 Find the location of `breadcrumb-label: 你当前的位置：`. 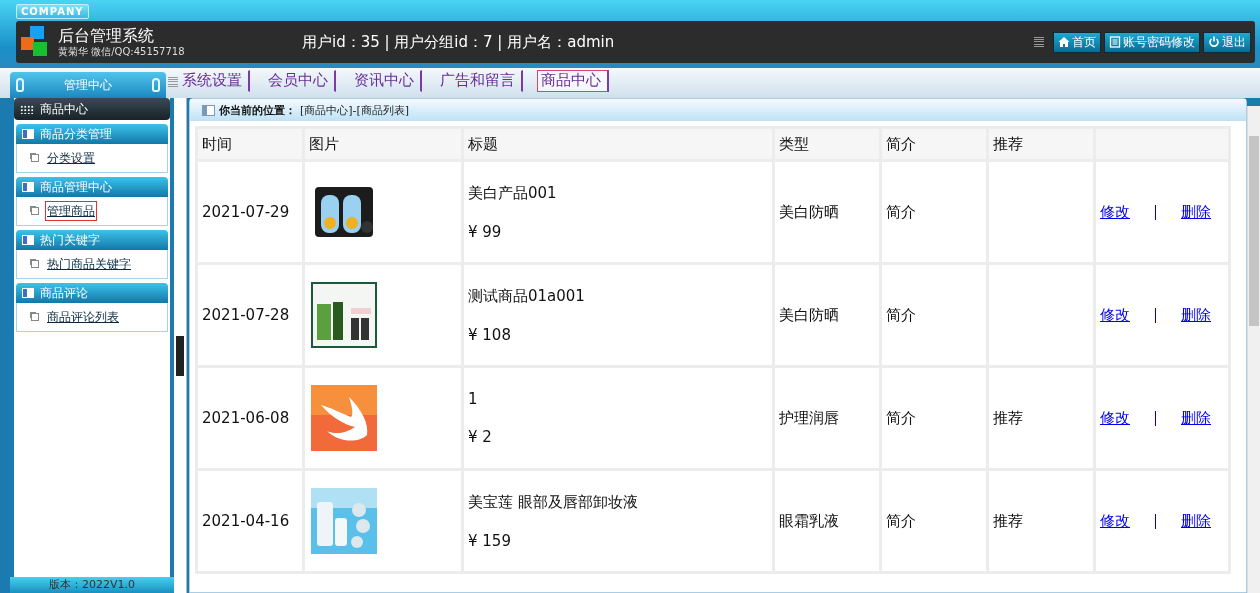

breadcrumb-label: 你当前的位置： is located at coordinates (257, 110).